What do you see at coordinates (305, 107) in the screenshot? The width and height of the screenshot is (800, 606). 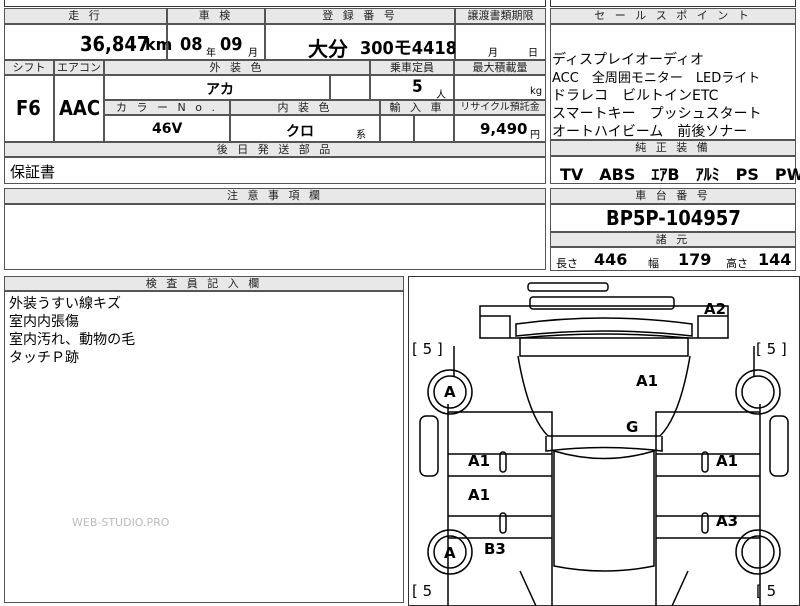 I see `interior-label: 内 装 色` at bounding box center [305, 107].